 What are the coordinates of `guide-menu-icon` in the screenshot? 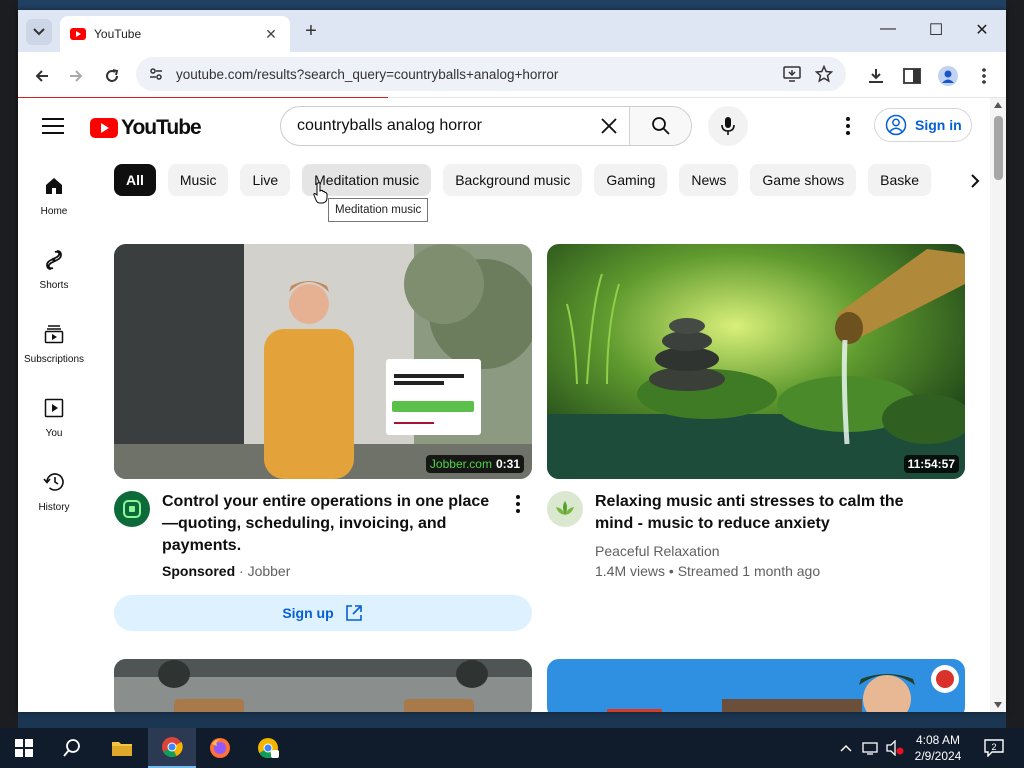 It's located at (53, 128).